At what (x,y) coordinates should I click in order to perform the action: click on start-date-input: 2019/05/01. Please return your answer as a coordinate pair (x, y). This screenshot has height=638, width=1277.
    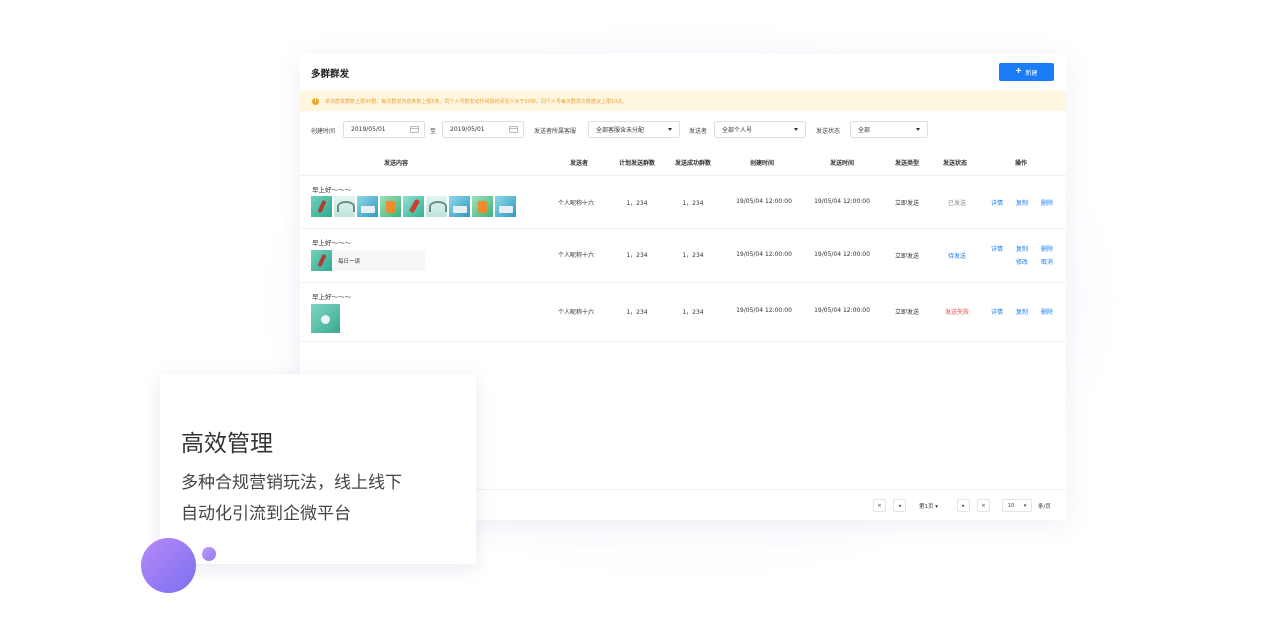
    Looking at the image, I should click on (384, 129).